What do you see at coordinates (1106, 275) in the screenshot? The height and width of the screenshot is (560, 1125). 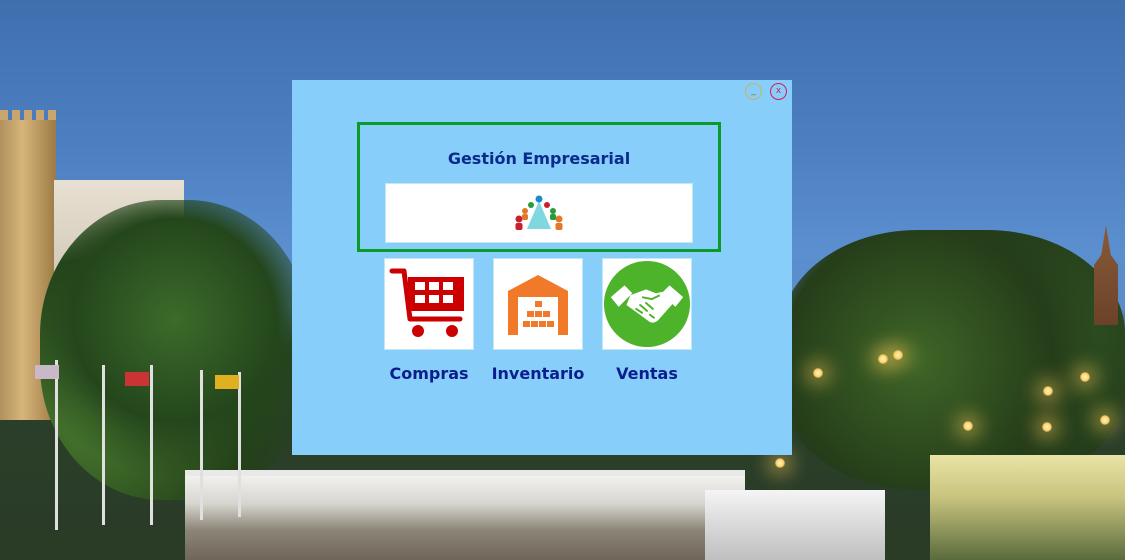 I see `background-spire` at bounding box center [1106, 275].